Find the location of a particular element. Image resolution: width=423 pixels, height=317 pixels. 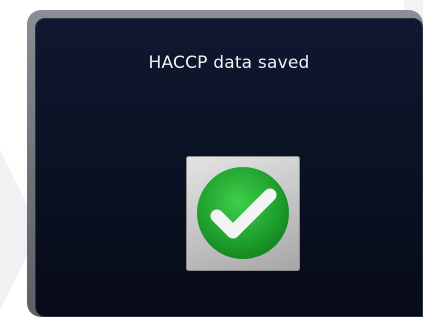

success-icon-tile is located at coordinates (243, 213).